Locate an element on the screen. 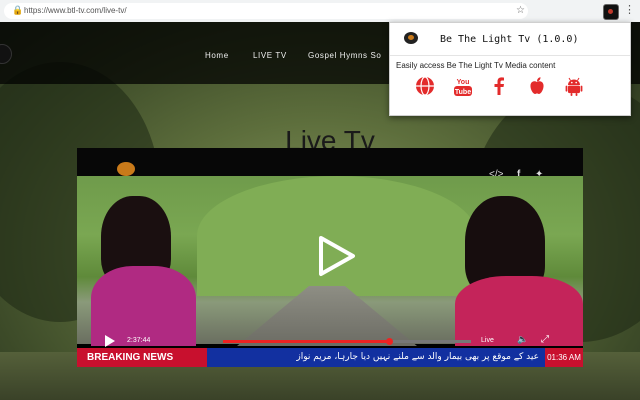  facebook-icon is located at coordinates (499, 86).